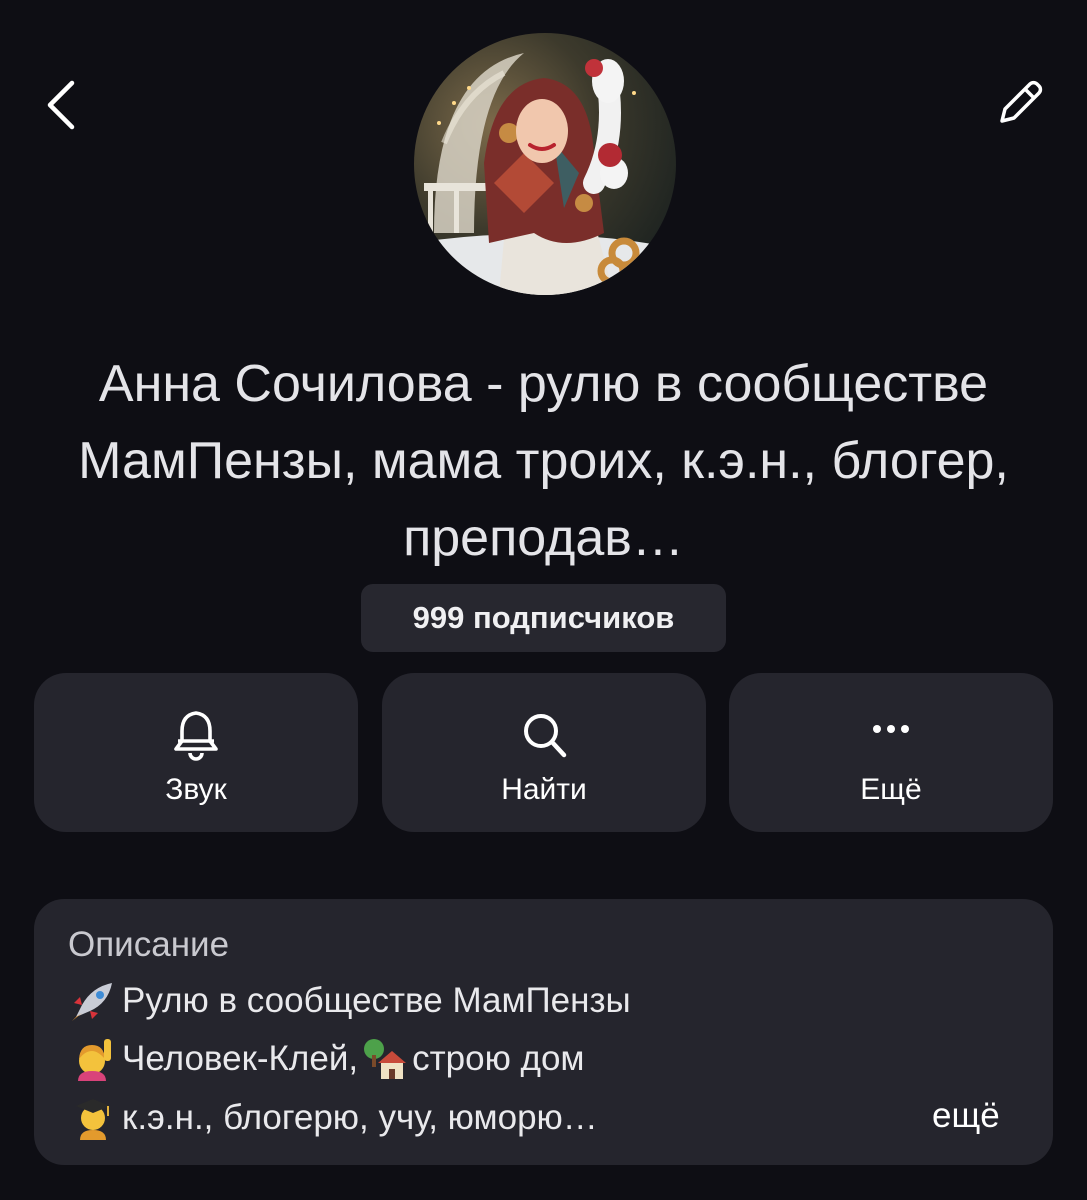 The width and height of the screenshot is (1087, 1200). I want to click on bell-icon, so click(196, 735).